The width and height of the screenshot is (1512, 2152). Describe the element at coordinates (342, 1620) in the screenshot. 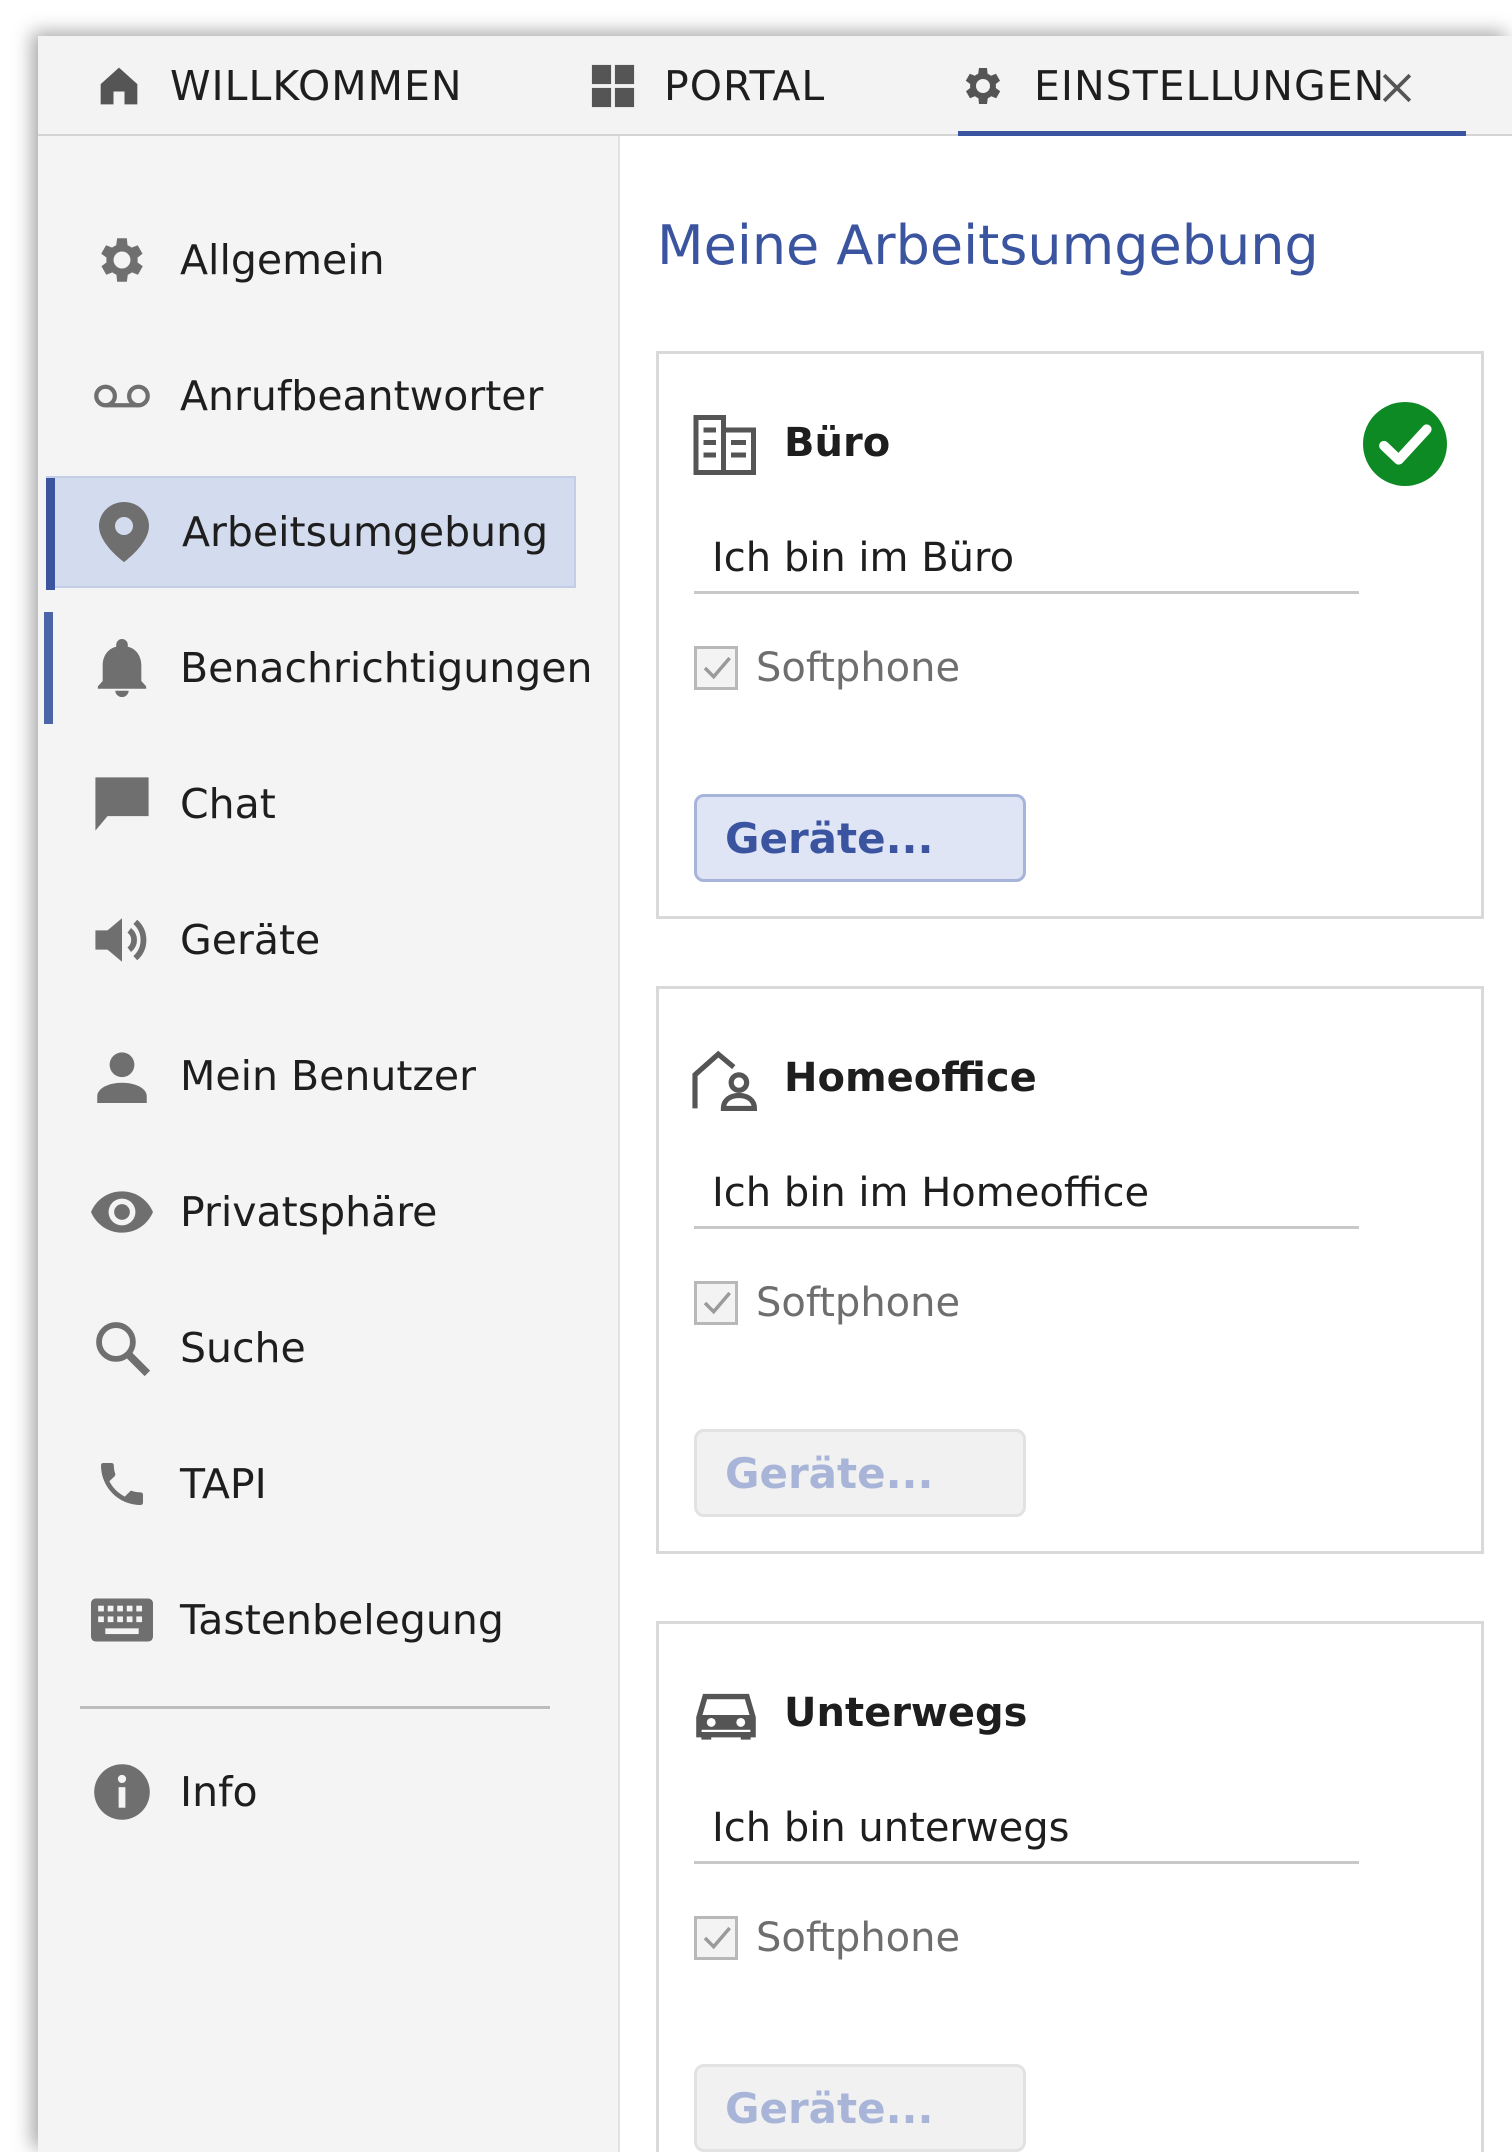

I see `sidebar-item-label: Tastenbelegung` at that location.